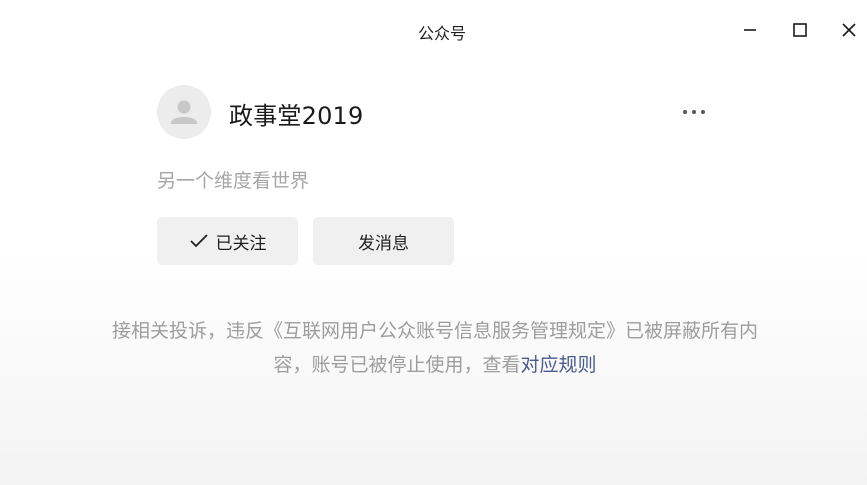 Image resolution: width=867 pixels, height=485 pixels. Describe the element at coordinates (199, 241) in the screenshot. I see `check-icon` at that location.